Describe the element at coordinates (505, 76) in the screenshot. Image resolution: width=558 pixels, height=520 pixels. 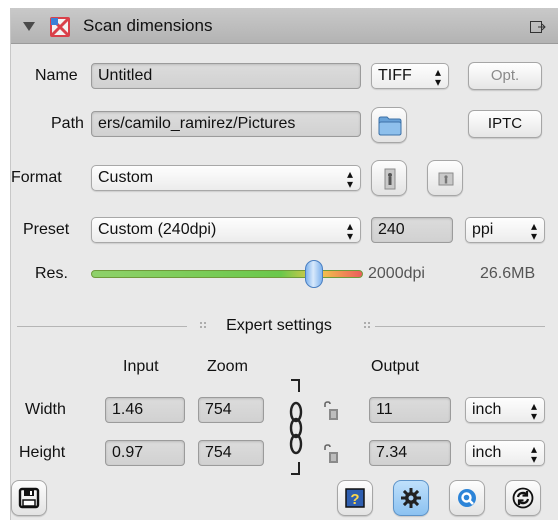
I see `options-button: Opt.` at that location.